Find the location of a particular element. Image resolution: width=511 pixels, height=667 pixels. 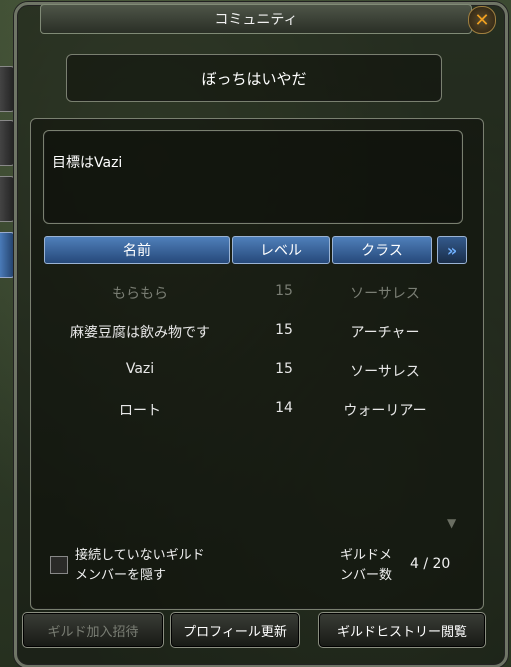

window-title: コミュニティ is located at coordinates (256, 19).